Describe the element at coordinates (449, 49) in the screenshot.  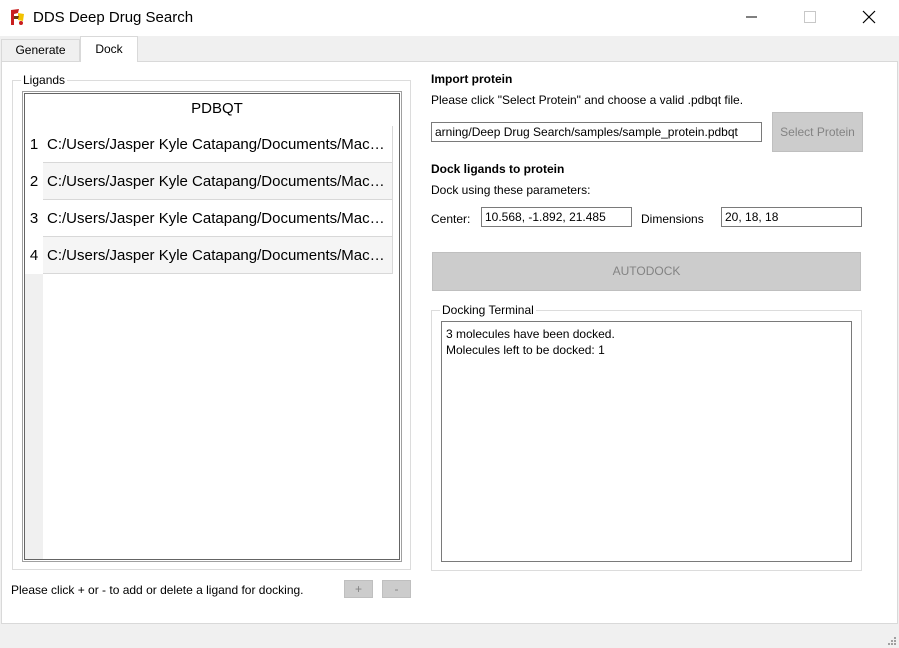
I see `tab-bar: Generate Dock` at that location.